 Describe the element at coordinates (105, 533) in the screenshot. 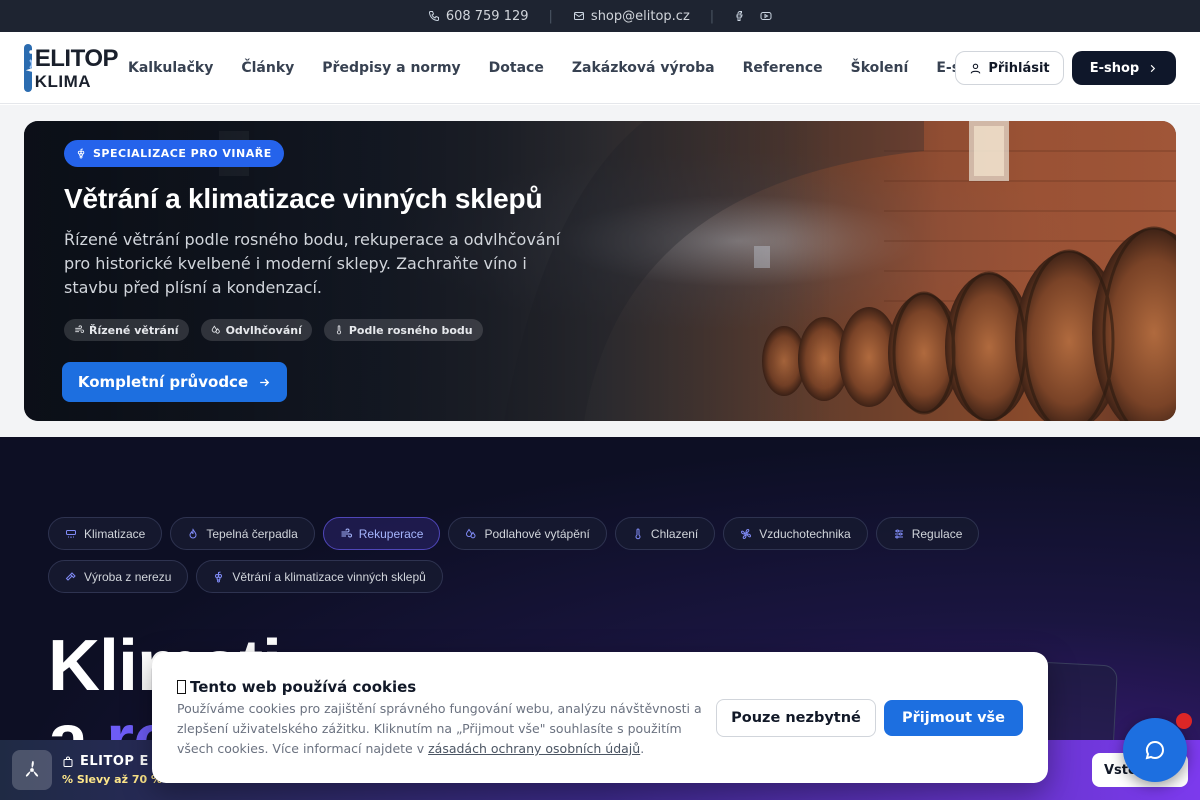

I see `chip-klimatizace: Klimatizace` at that location.